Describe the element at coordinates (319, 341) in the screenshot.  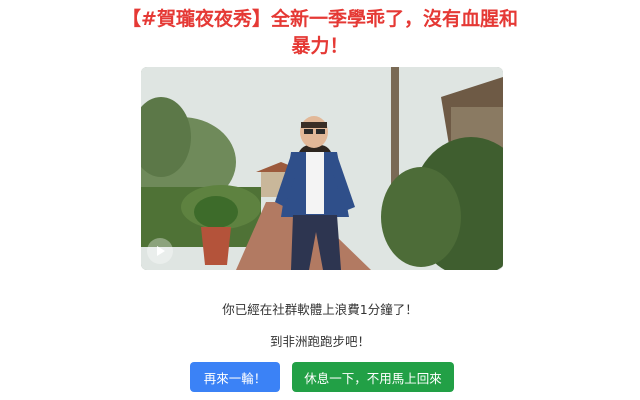
I see `suggestion-message: 到非洲跑跑步吧！` at that location.